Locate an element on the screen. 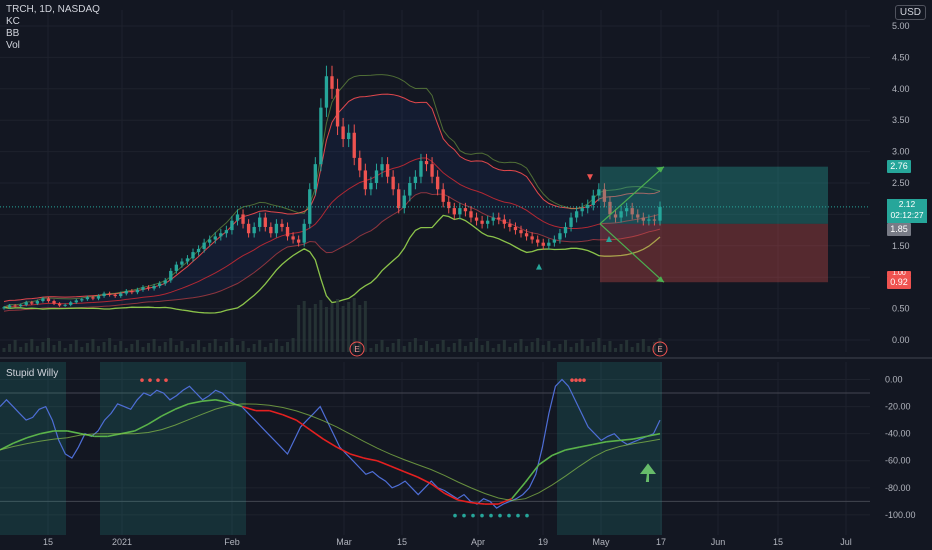 This screenshot has height=550, width=932. oscillator-legend: Stupid Willy is located at coordinates (32, 374).